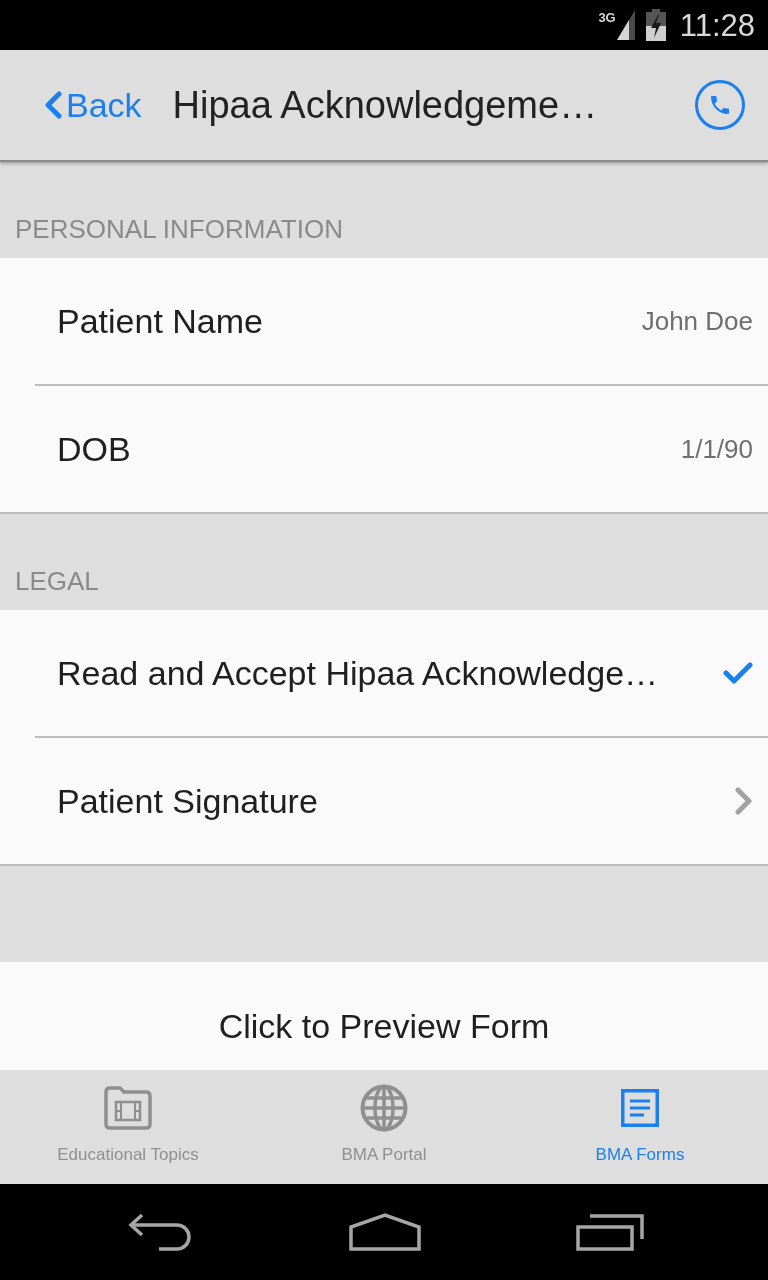  What do you see at coordinates (607, 17) in the screenshot?
I see `network-type: 3G` at bounding box center [607, 17].